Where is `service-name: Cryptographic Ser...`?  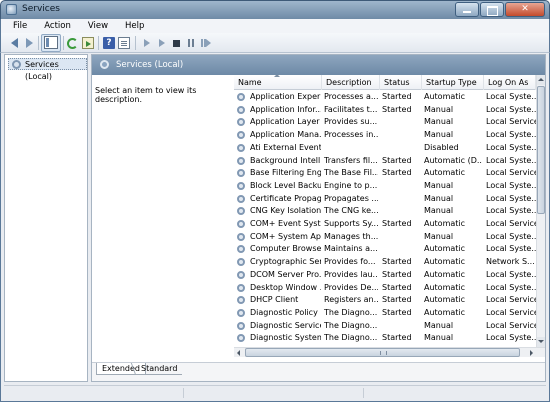
service-name: Cryptographic Ser... is located at coordinates (285, 262).